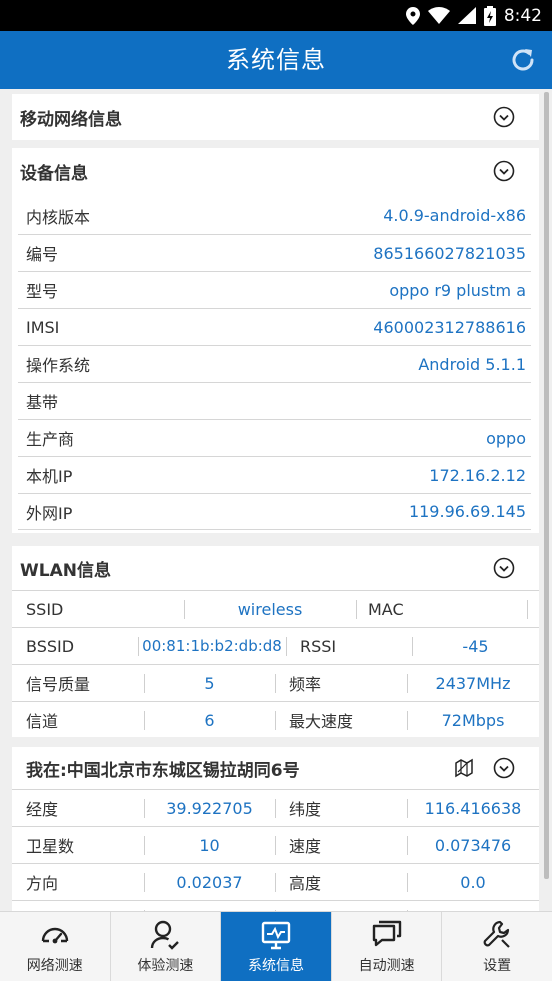 The width and height of the screenshot is (552, 981). I want to click on satellites-value: 10, so click(209, 845).